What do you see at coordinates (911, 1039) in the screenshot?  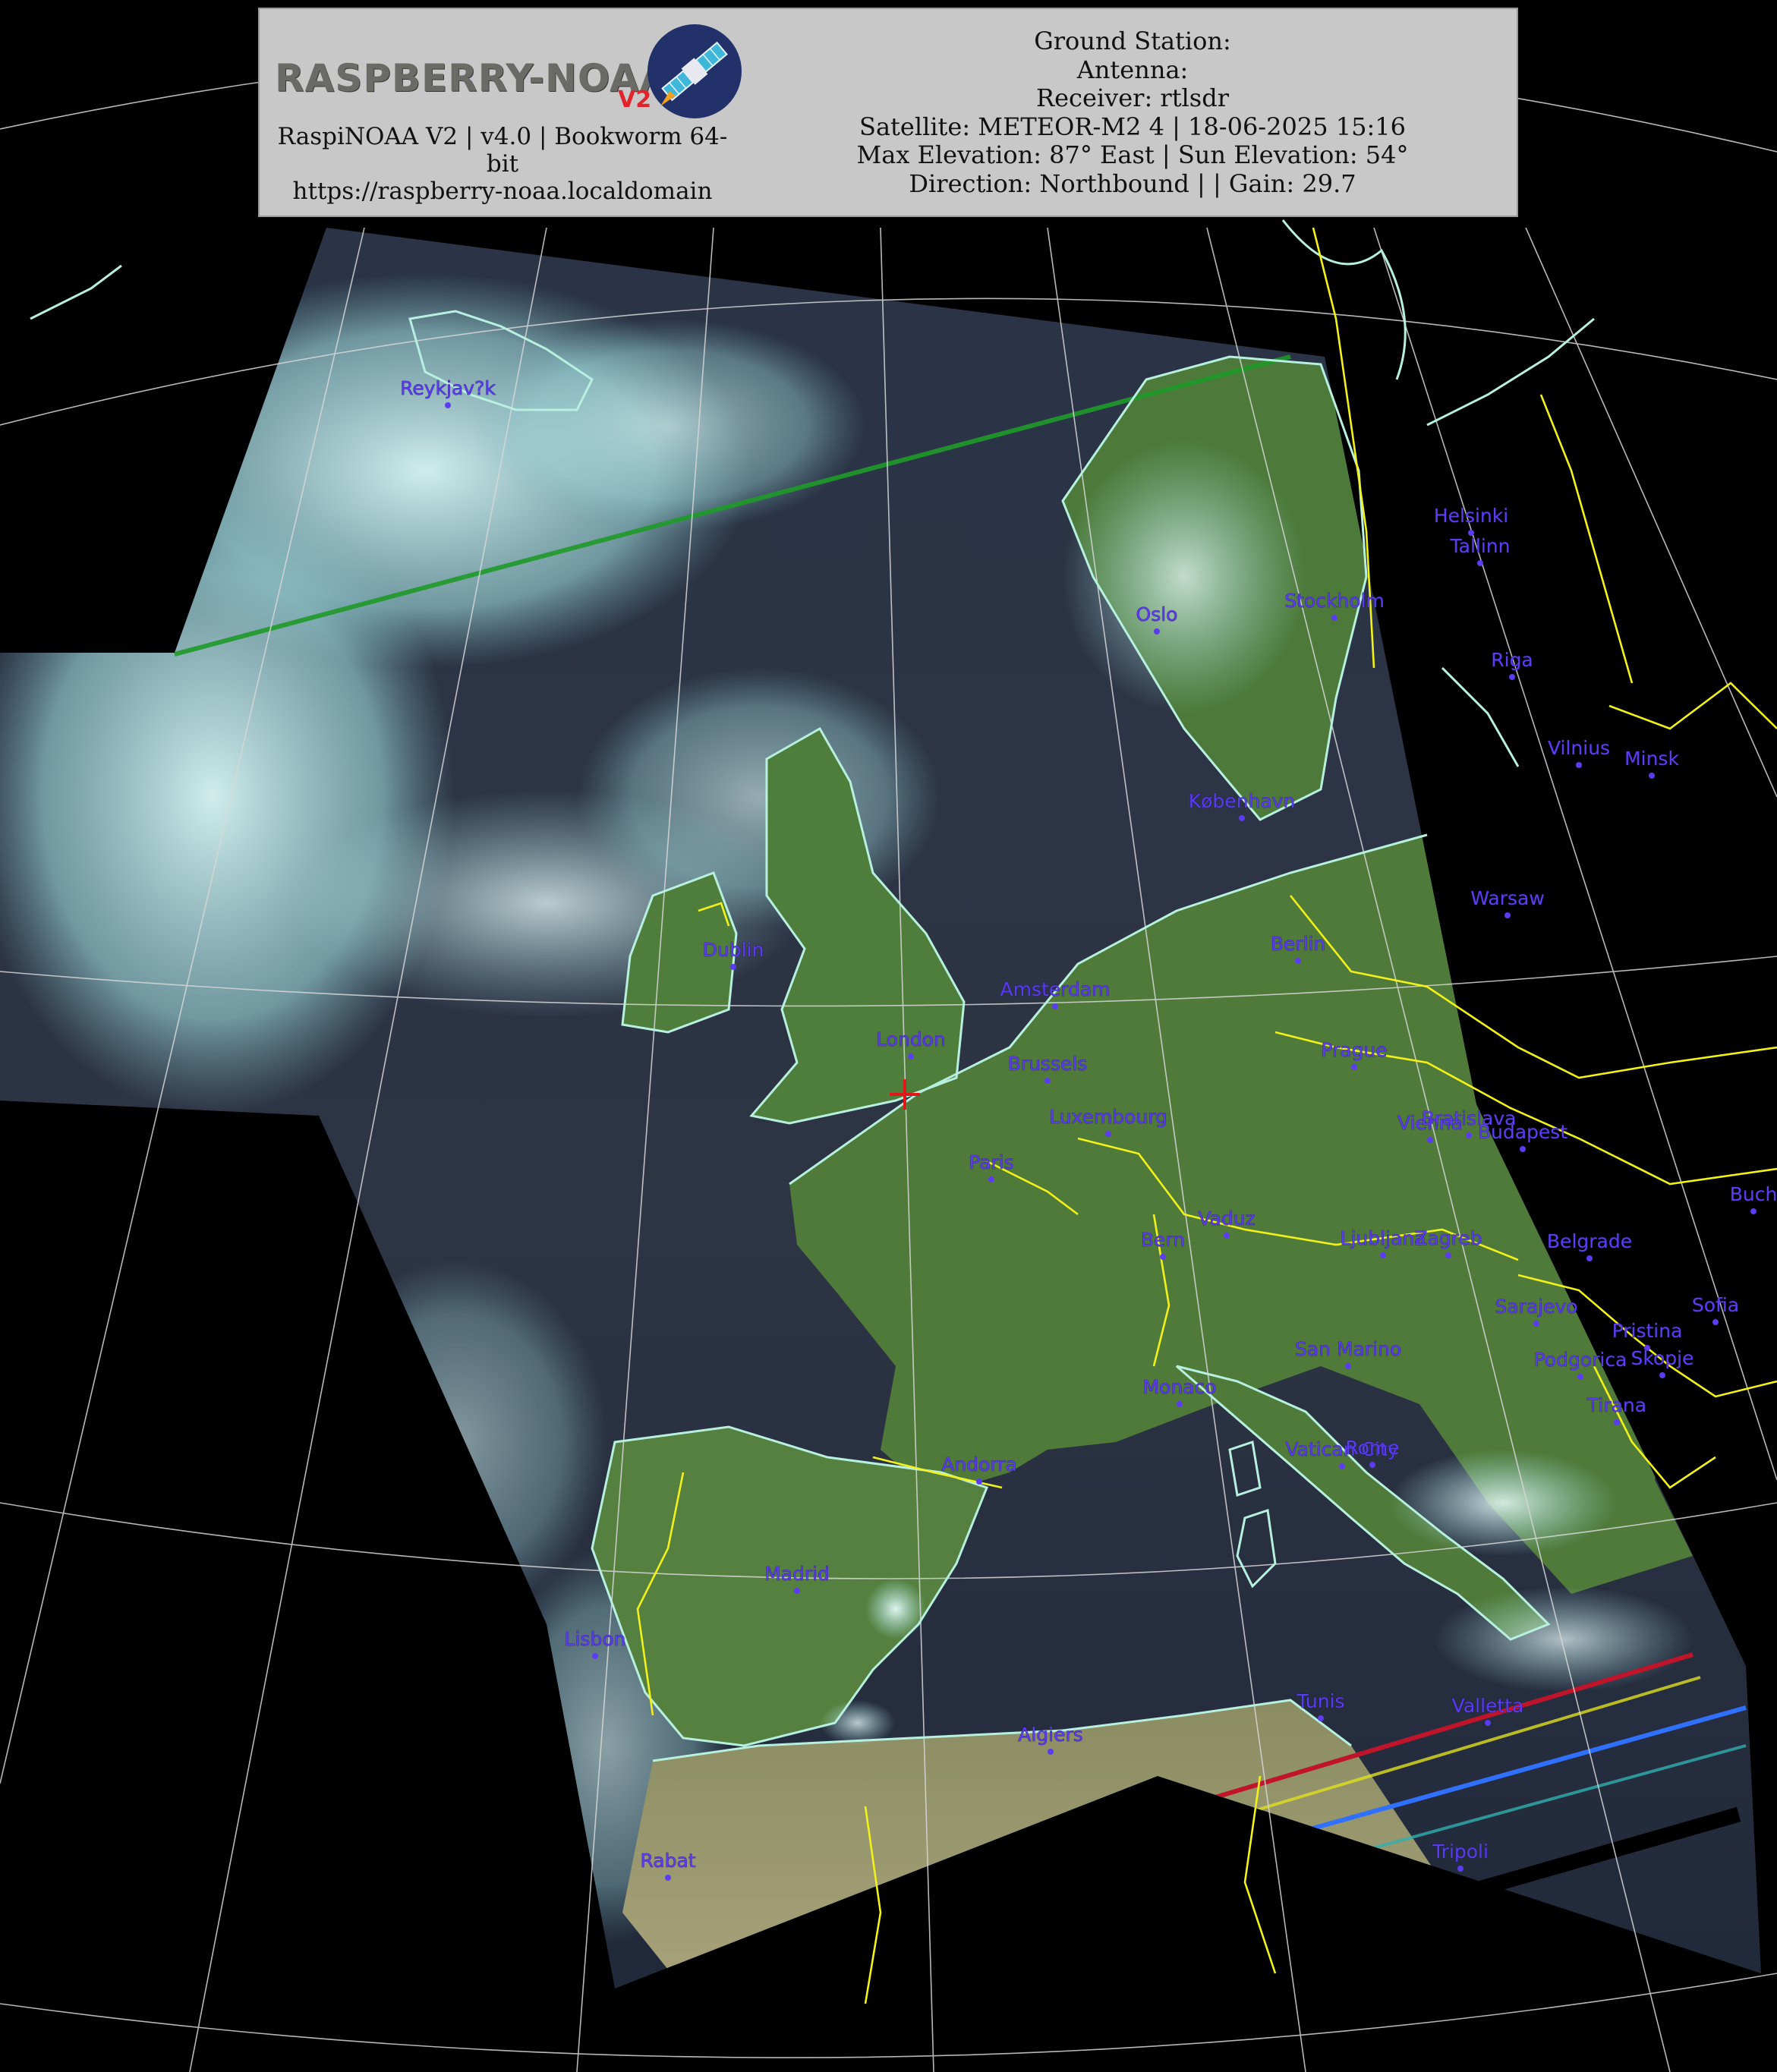 I see `svg-text: London` at bounding box center [911, 1039].